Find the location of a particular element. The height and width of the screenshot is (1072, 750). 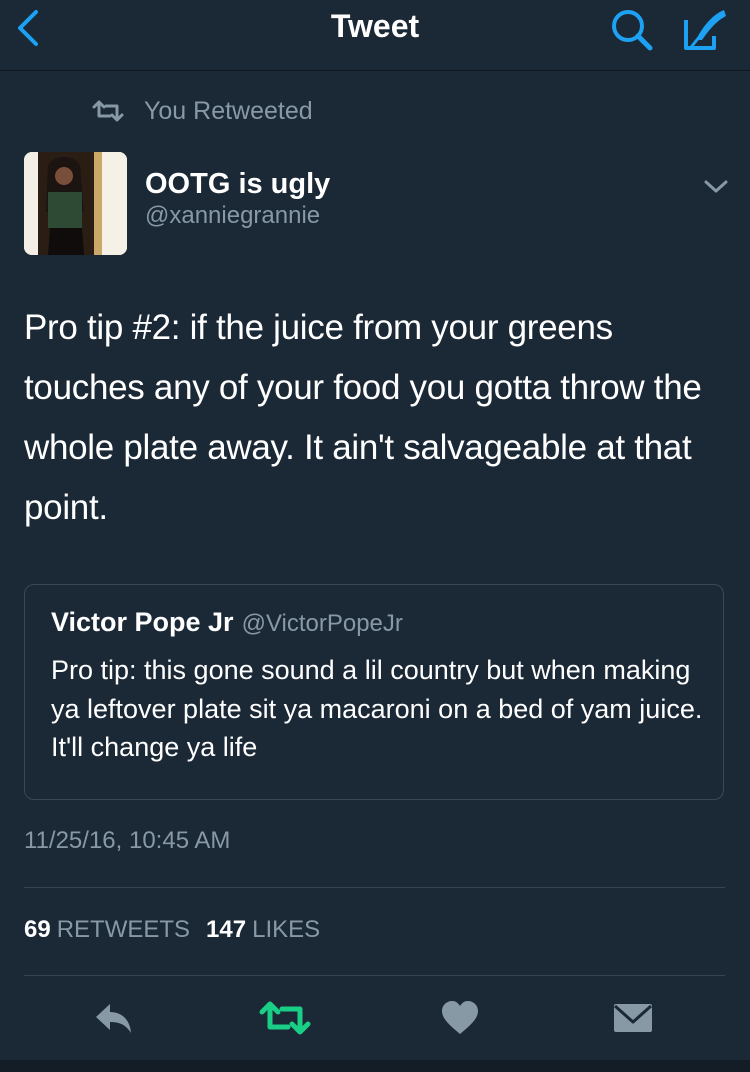

retweets-count: 69 is located at coordinates (37, 929).